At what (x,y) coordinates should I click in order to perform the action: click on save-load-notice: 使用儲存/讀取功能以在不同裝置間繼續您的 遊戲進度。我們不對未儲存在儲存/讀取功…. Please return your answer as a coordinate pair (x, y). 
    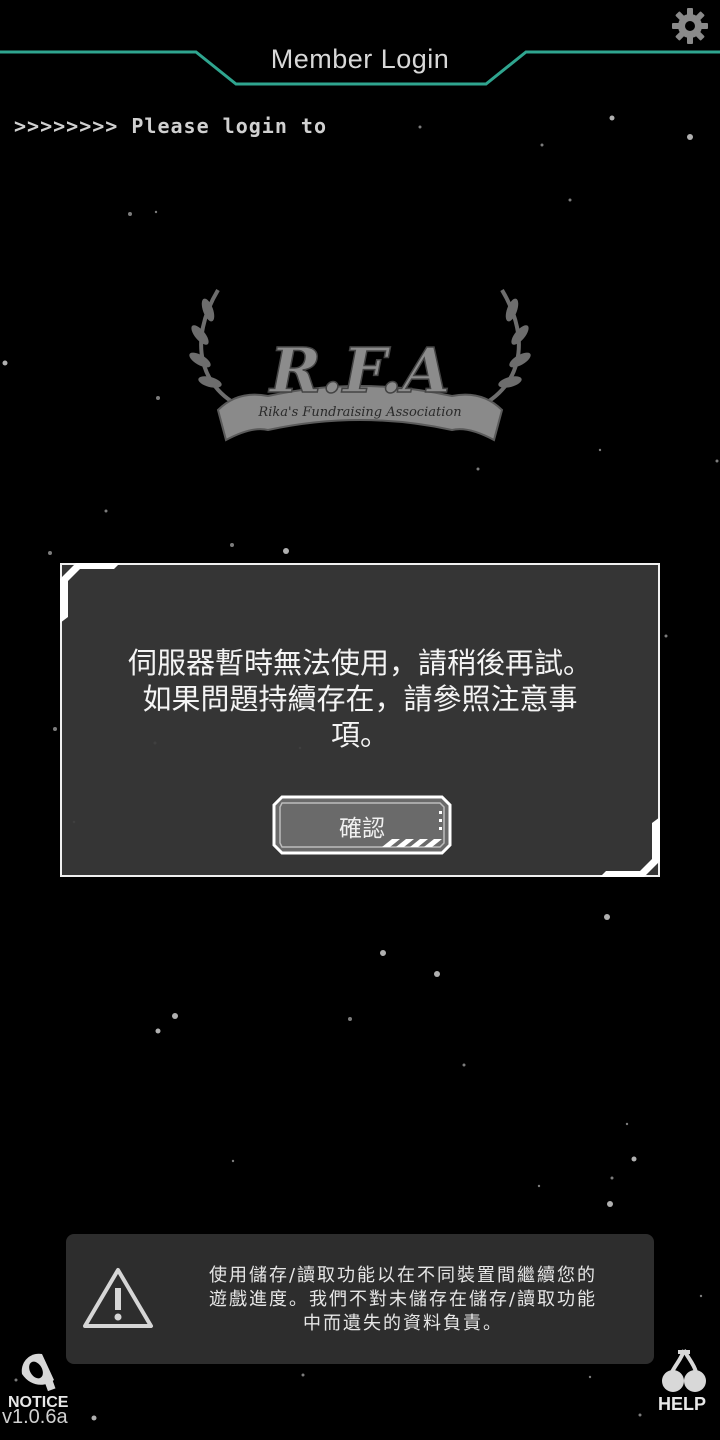
    Looking at the image, I should click on (360, 1299).